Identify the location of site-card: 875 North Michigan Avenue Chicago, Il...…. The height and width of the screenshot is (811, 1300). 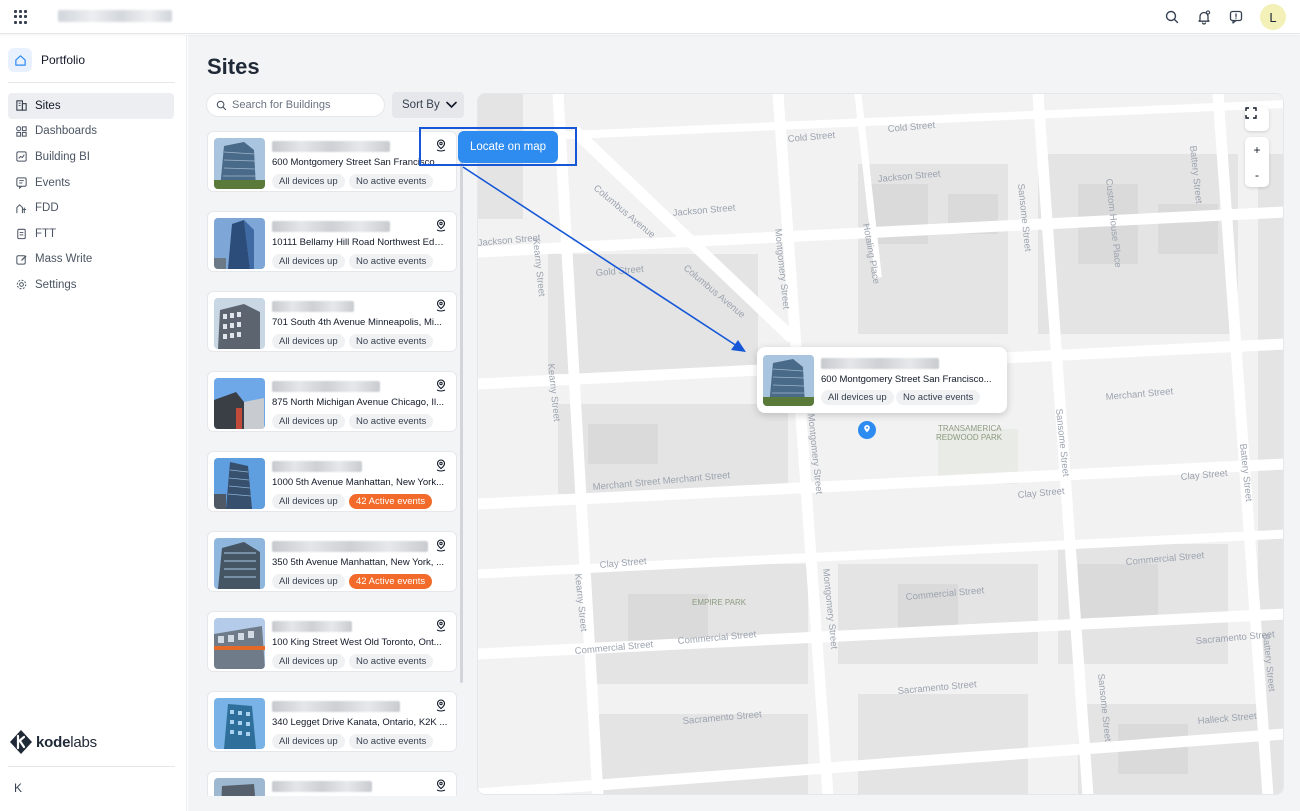
(332, 401).